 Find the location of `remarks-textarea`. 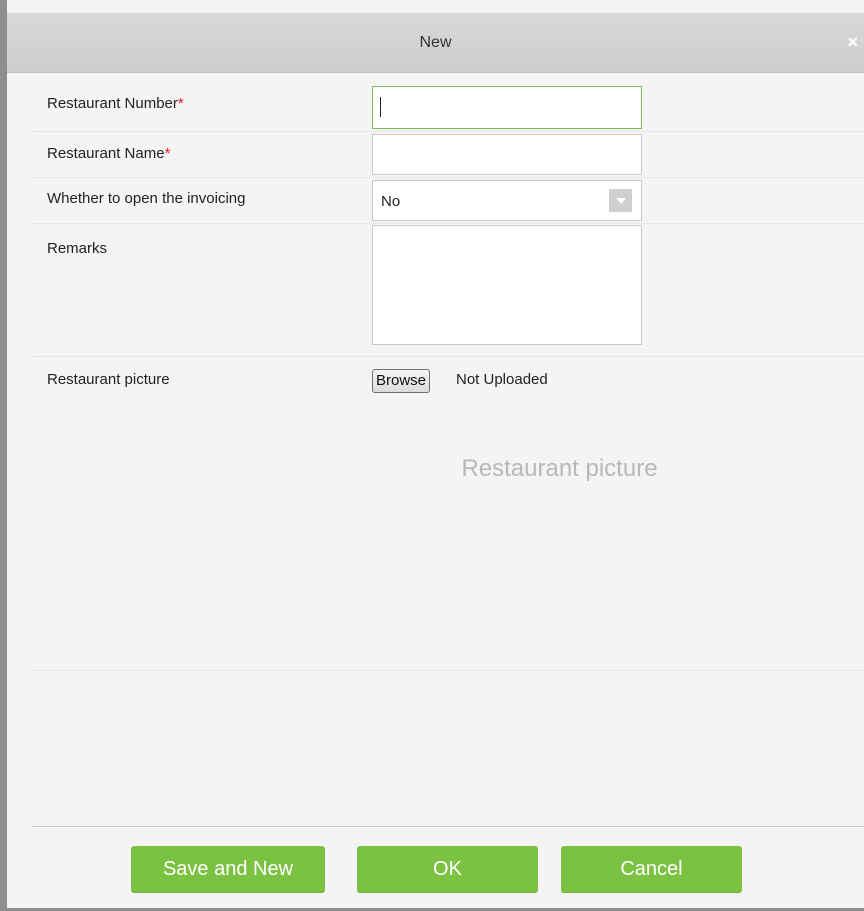

remarks-textarea is located at coordinates (507, 285).